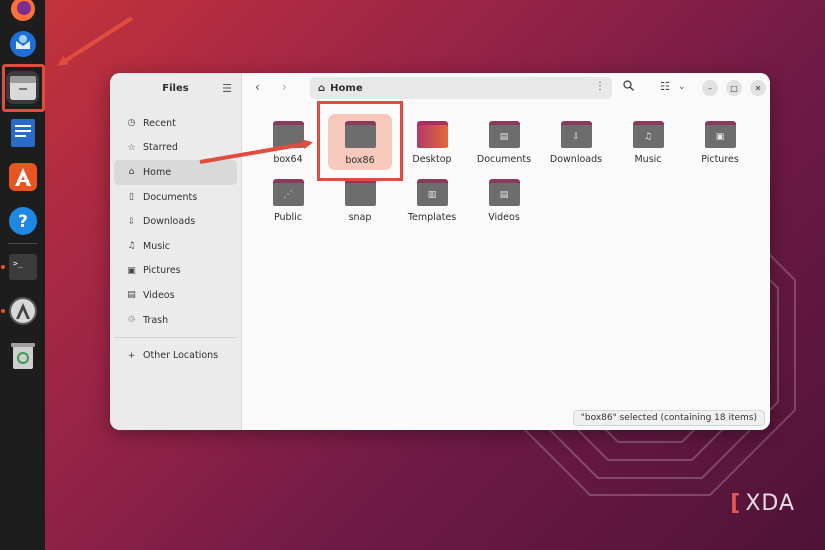  Describe the element at coordinates (175, 172) in the screenshot. I see `sidebar-item-home: ⌂ Home` at that location.